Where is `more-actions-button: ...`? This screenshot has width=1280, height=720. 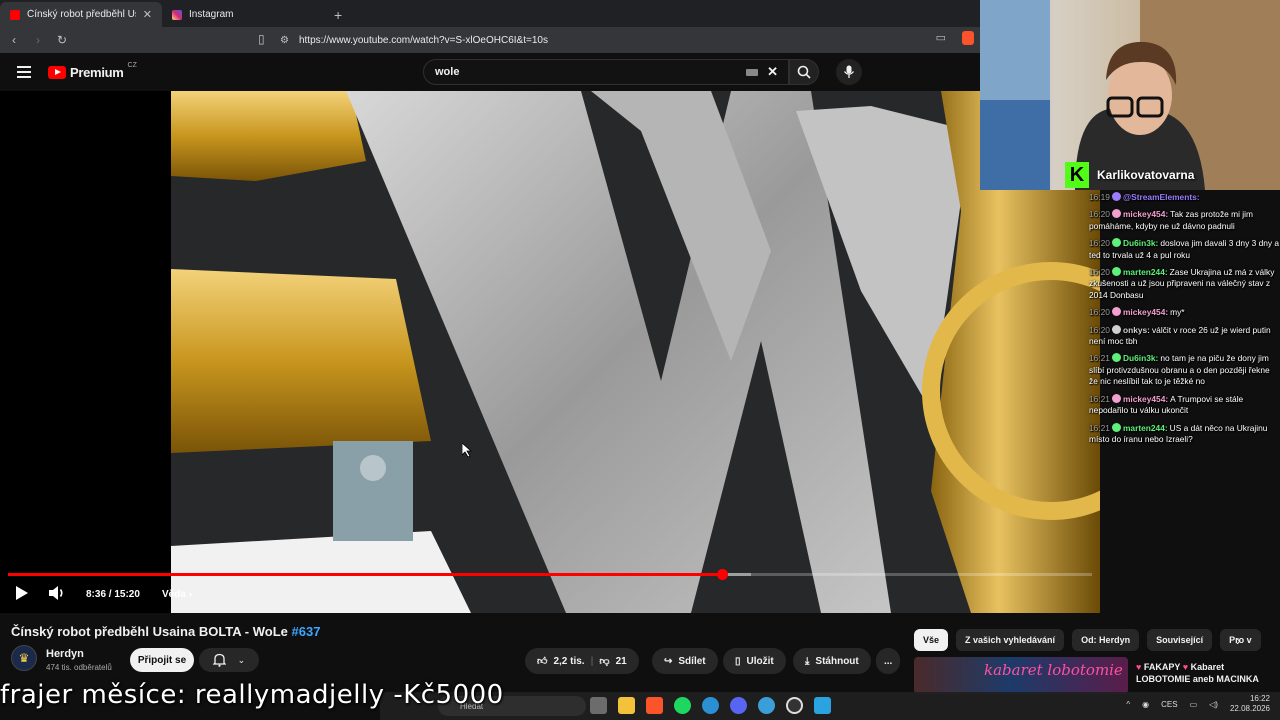
more-actions-button: ... is located at coordinates (888, 661).